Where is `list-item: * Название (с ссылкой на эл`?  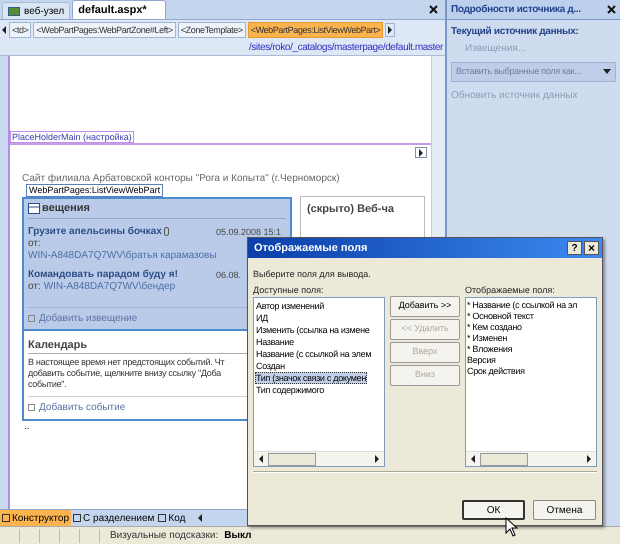 list-item: * Название (с ссылкой на эл is located at coordinates (522, 305).